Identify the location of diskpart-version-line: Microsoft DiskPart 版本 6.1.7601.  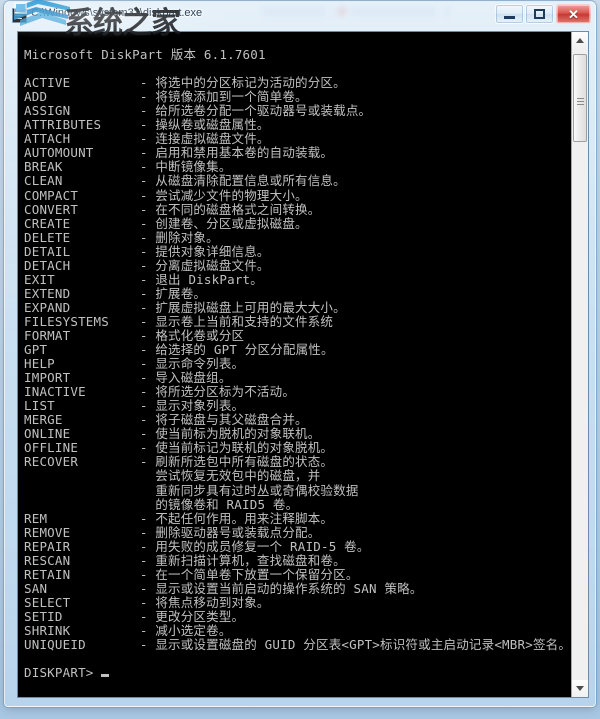
(145, 55).